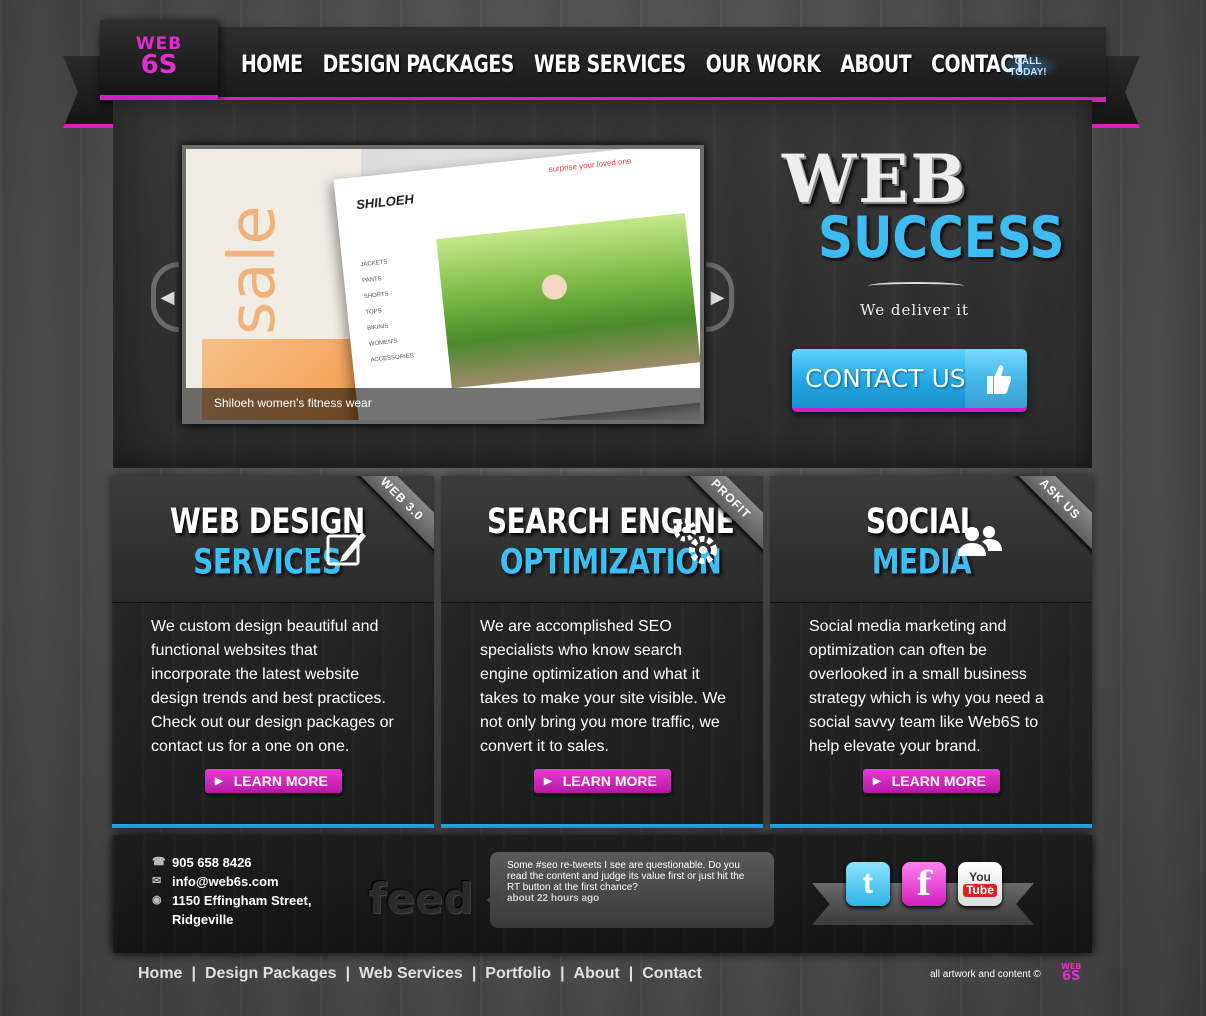 The image size is (1206, 1016). Describe the element at coordinates (272, 64) in the screenshot. I see `nav-home: HOME` at that location.